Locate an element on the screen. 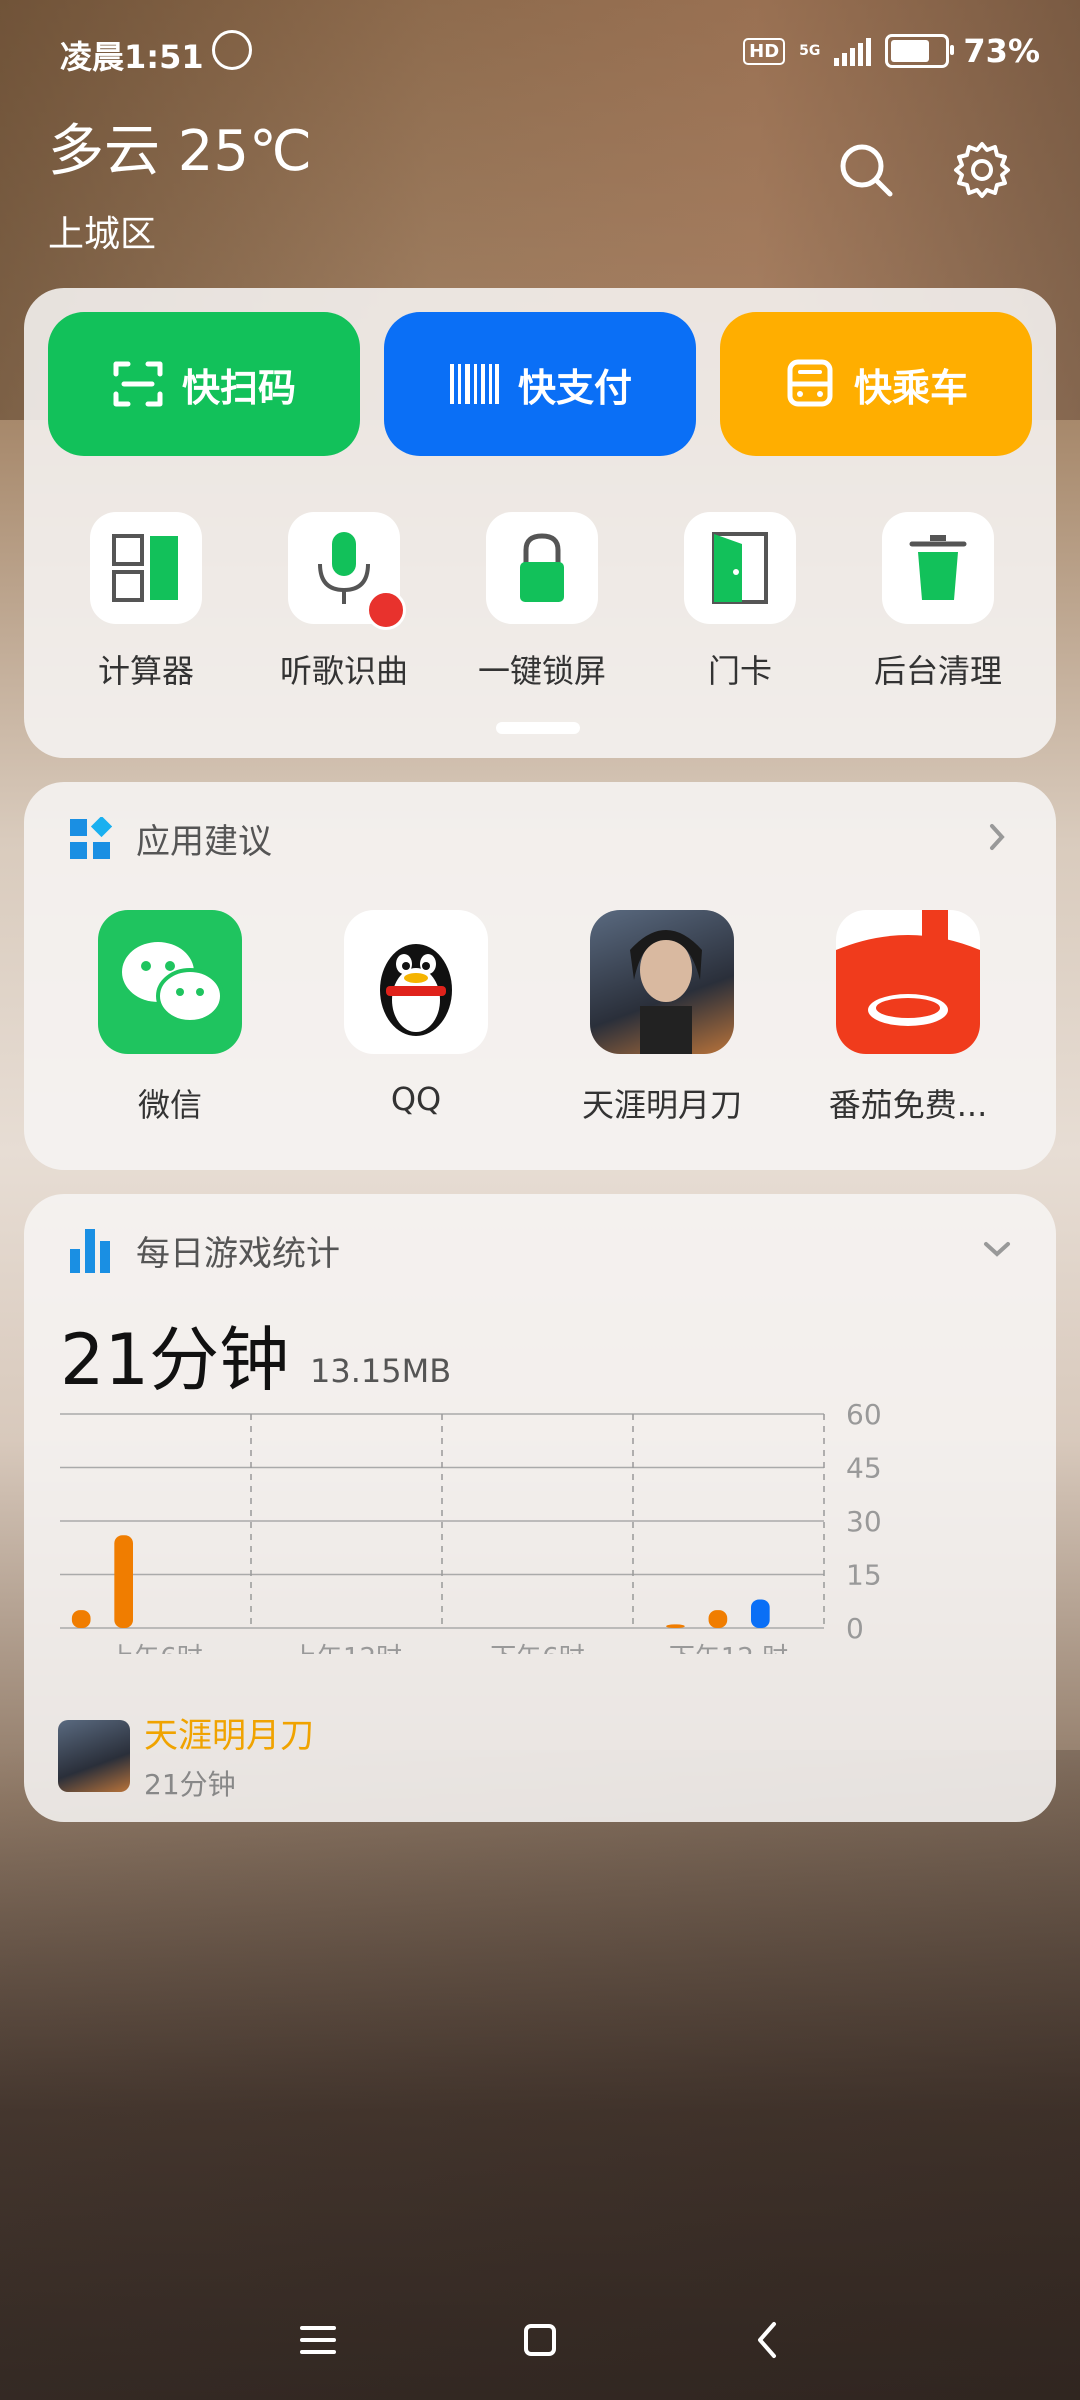 This screenshot has width=1080, height=2400. app-label: QQ is located at coordinates (416, 1099).